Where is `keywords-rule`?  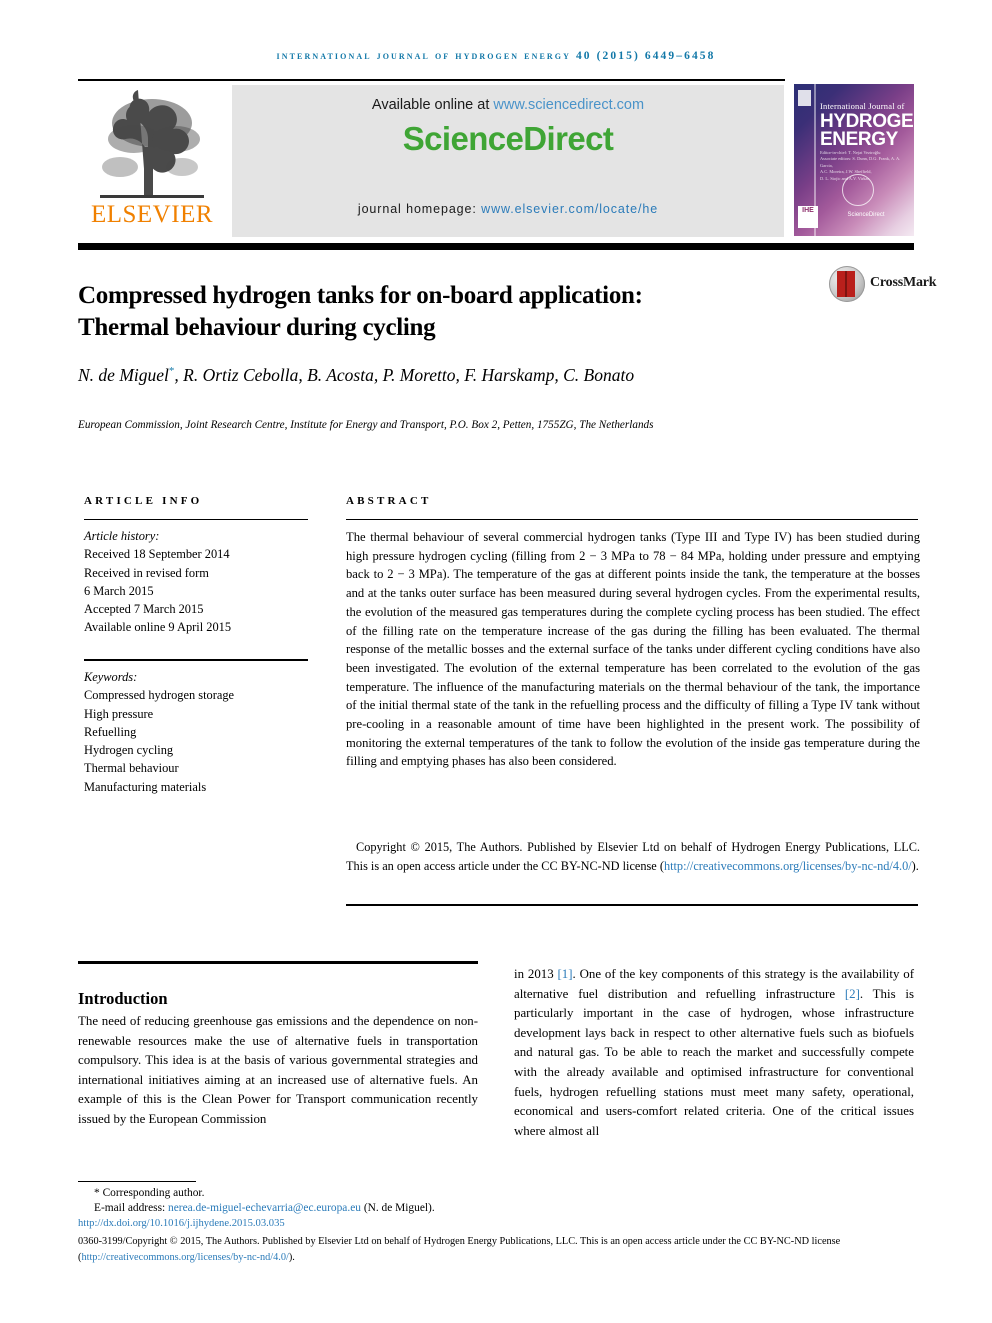 keywords-rule is located at coordinates (196, 660).